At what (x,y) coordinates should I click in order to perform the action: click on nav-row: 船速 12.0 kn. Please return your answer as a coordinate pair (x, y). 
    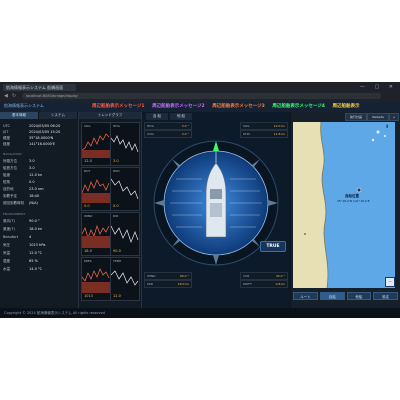
    Looking at the image, I should click on (23, 175).